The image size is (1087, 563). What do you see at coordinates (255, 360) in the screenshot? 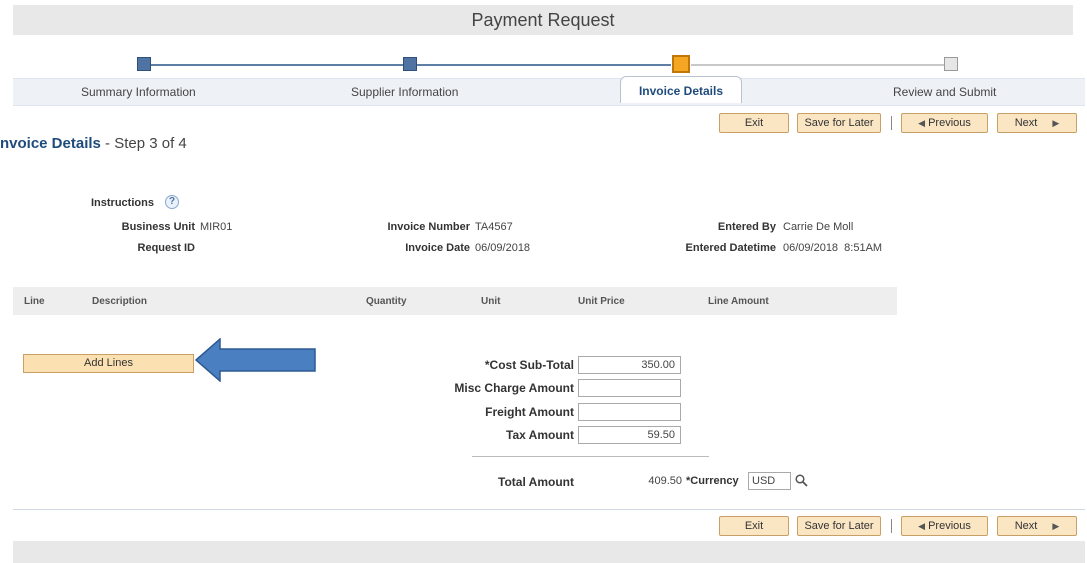
I see `arrow-left-icon` at bounding box center [255, 360].